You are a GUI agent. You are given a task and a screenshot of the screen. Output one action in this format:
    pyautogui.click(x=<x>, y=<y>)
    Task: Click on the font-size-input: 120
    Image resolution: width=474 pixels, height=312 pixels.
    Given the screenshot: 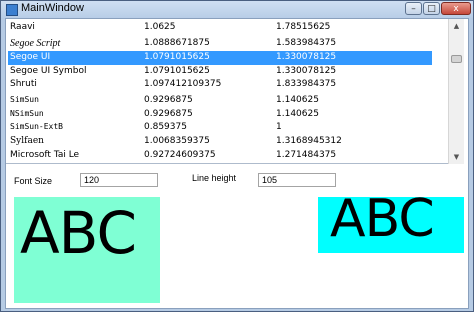 What is the action you would take?
    pyautogui.click(x=119, y=180)
    